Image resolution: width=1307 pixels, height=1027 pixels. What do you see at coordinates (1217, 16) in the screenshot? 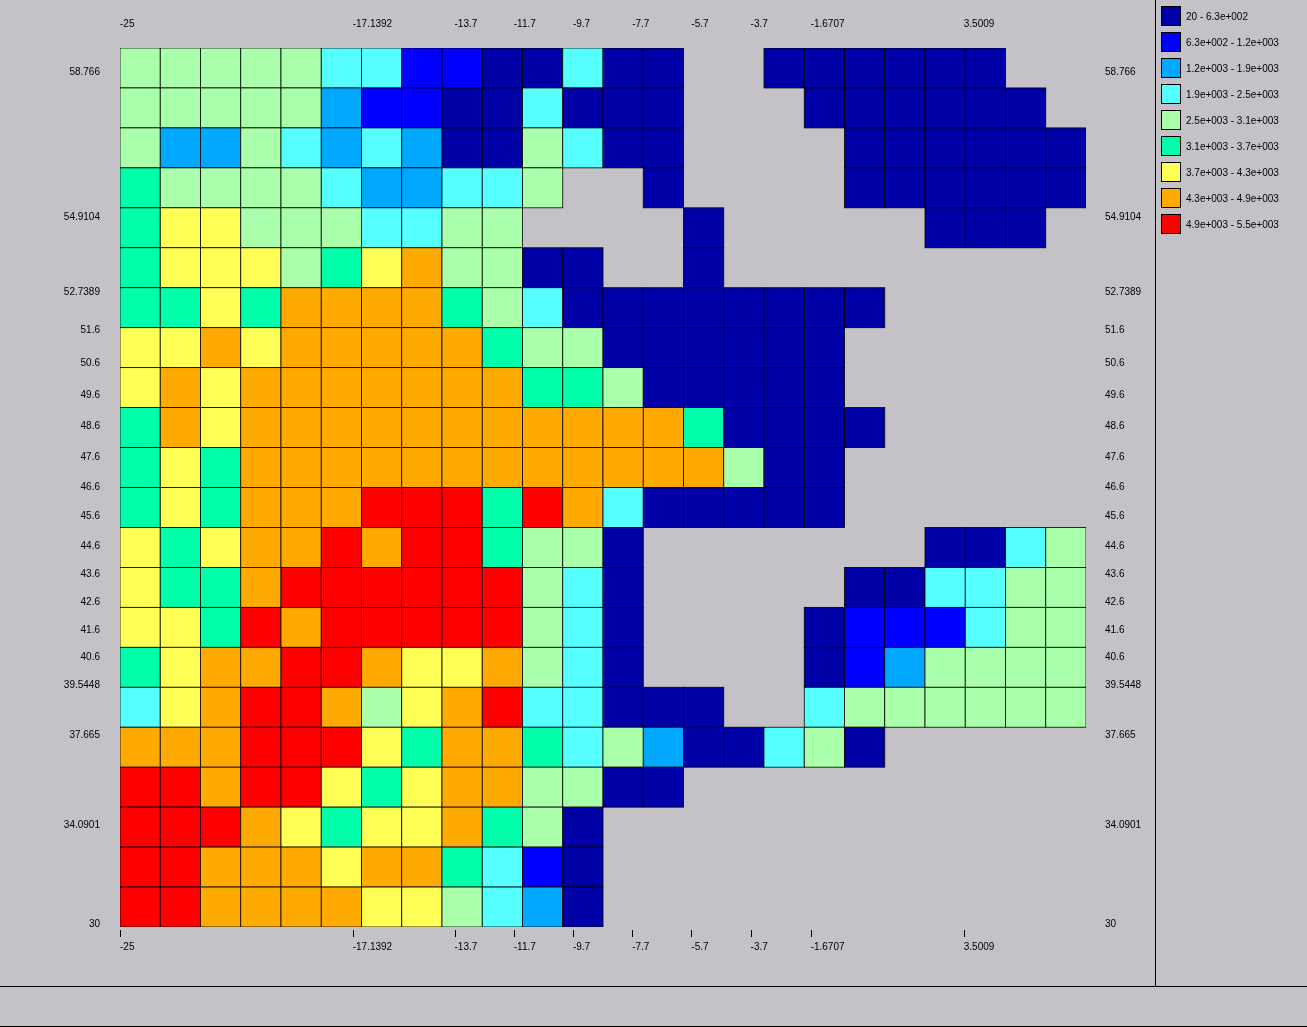
I see `legend-label: 20 - 6.3e+002` at bounding box center [1217, 16].